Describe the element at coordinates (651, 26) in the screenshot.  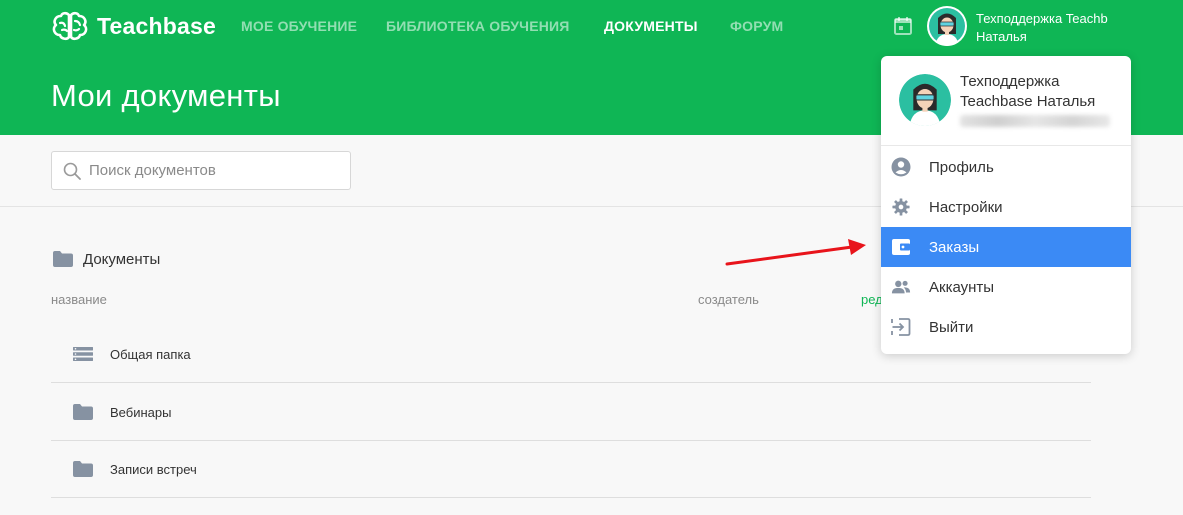
I see `nav-documents: ДОКУМЕНТЫ` at that location.